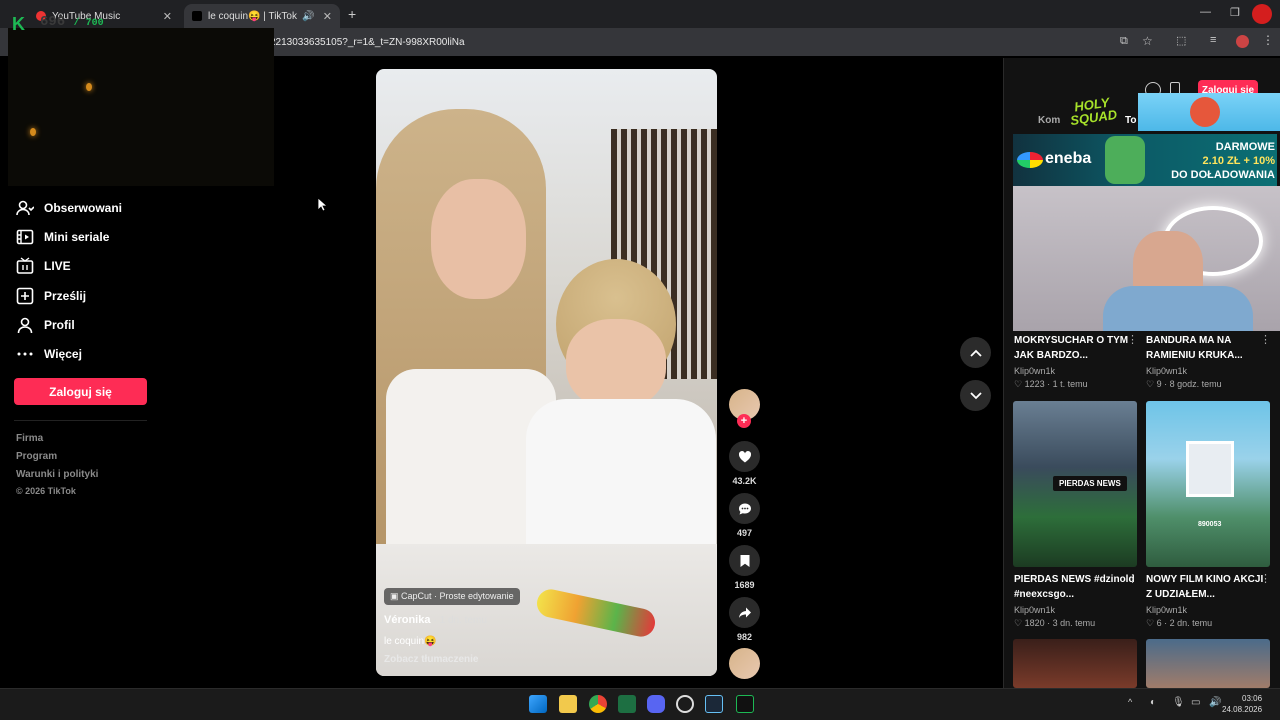 The image size is (1280, 720). I want to click on tray-chevron-up-icon: ^, so click(1130, 702).